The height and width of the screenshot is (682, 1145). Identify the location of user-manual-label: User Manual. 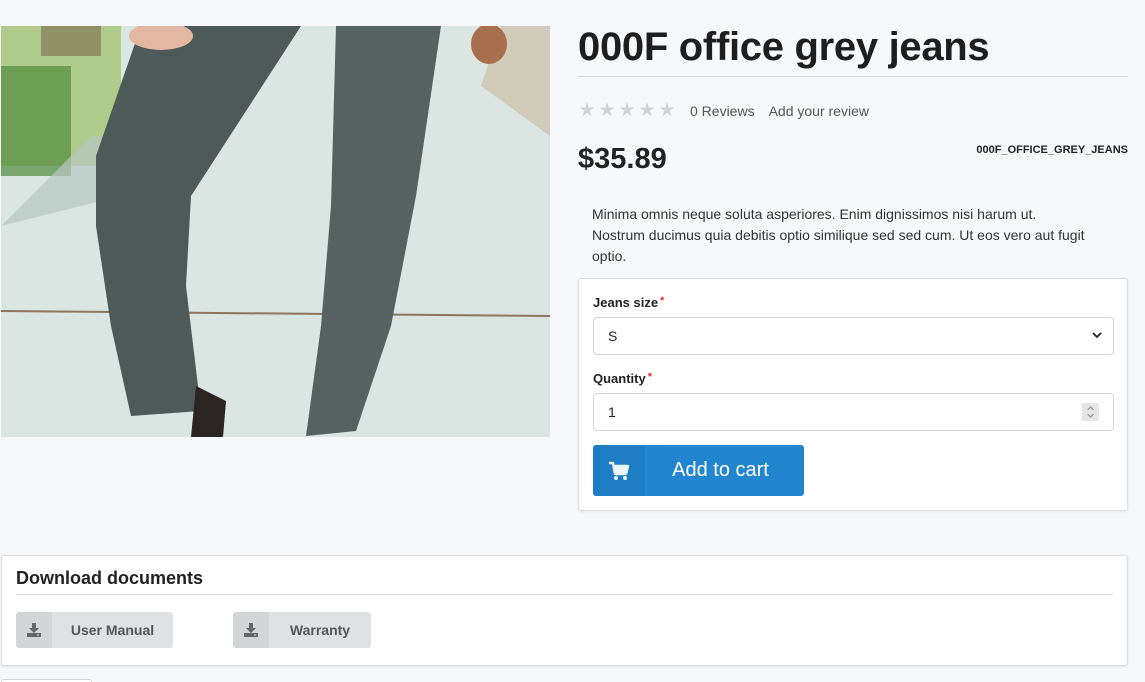
(112, 630).